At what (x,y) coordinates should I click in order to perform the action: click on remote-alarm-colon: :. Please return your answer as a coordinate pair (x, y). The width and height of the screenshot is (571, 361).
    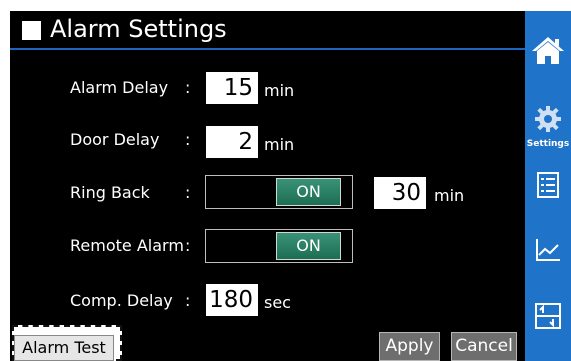
    Looking at the image, I should click on (188, 245).